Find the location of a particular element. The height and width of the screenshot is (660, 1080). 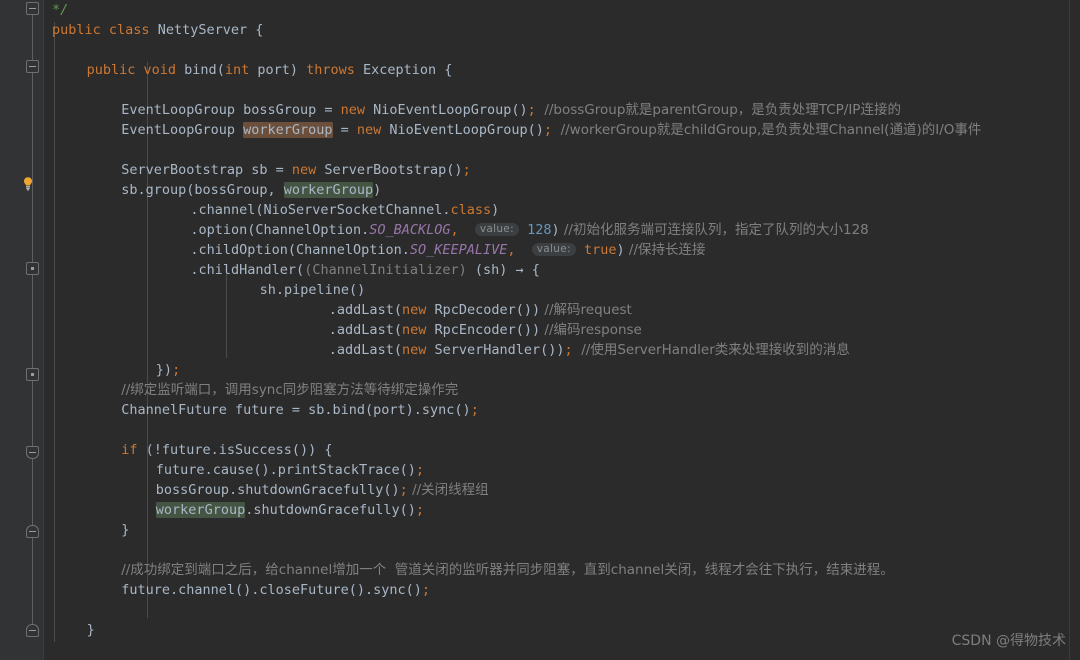

code-line: .channel(NioServerSocketChannel.class) is located at coordinates (562, 210).